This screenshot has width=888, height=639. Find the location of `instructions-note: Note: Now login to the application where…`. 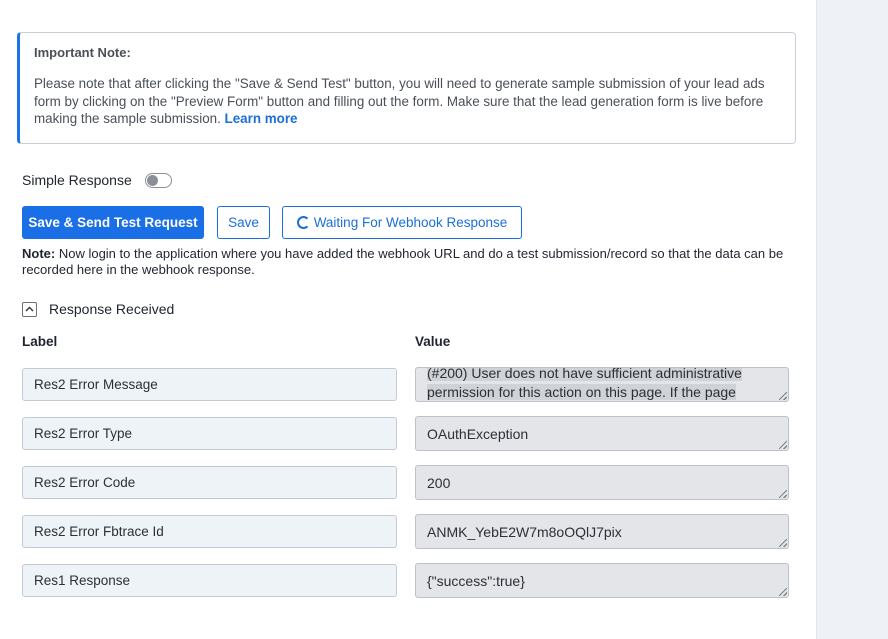

instructions-note: Note: Now login to the application where… is located at coordinates (407, 262).